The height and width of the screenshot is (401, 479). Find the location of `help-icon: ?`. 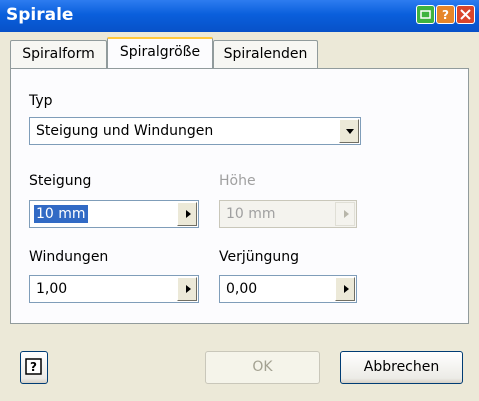

help-icon: ? is located at coordinates (445, 14).